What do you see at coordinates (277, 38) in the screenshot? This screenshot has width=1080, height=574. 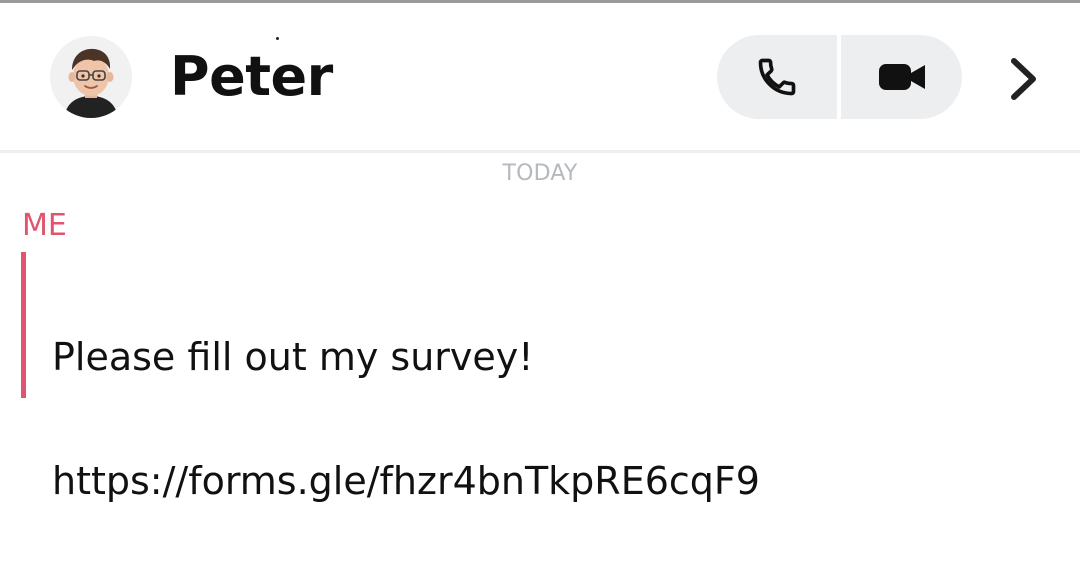 I see `decorative-dot` at bounding box center [277, 38].